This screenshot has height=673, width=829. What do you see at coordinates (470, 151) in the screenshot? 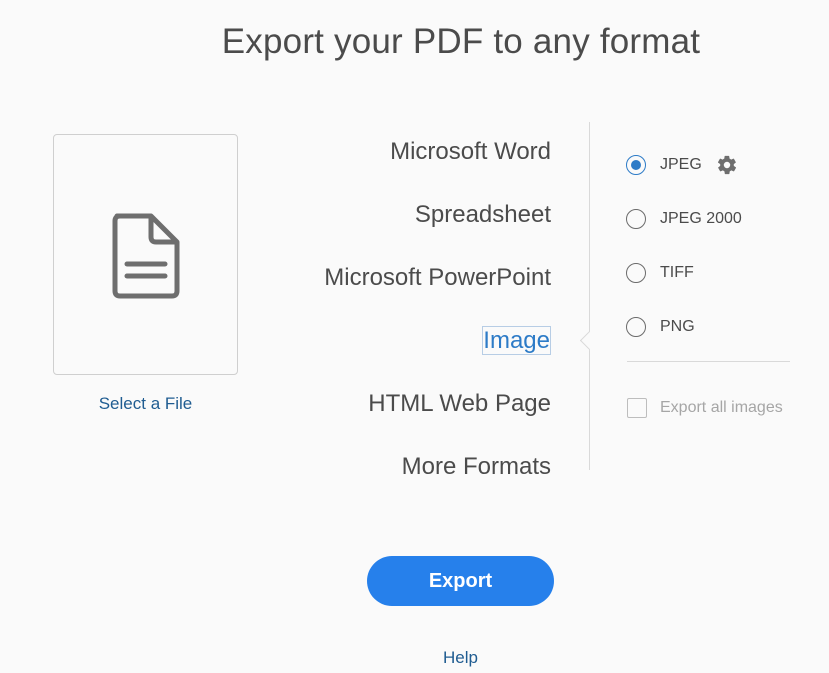
I see `format-item-label: Microsoft Word` at bounding box center [470, 151].